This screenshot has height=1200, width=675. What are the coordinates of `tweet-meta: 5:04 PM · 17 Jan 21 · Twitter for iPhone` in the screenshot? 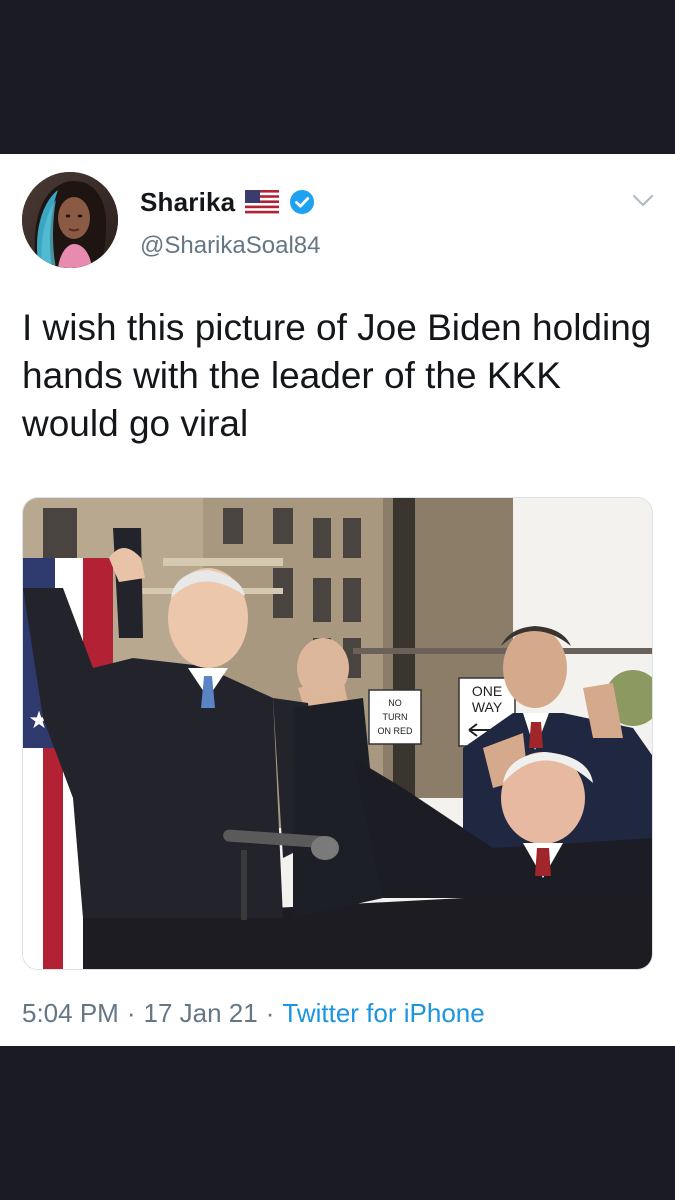 It's located at (253, 1013).